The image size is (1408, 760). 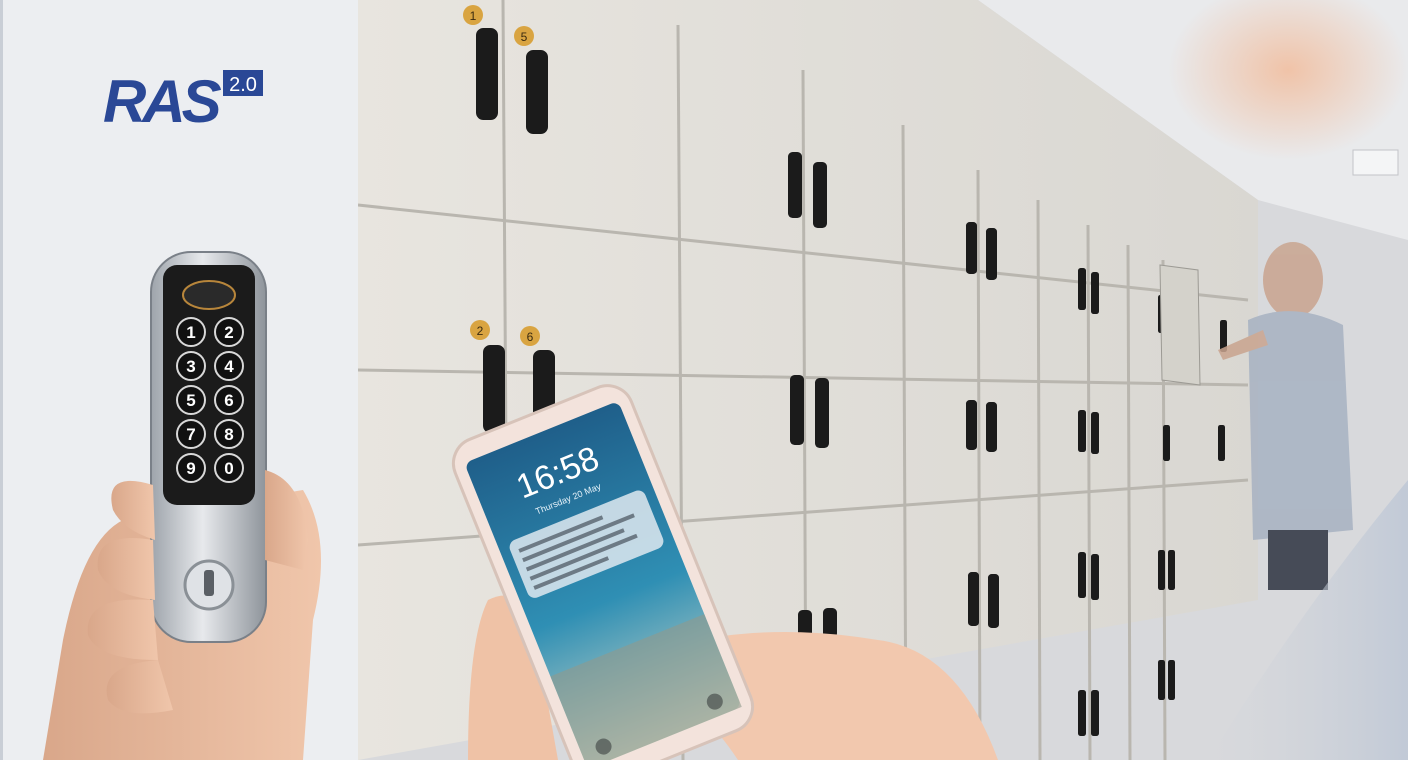 I want to click on keypad-key-label: 8, so click(x=228, y=434).